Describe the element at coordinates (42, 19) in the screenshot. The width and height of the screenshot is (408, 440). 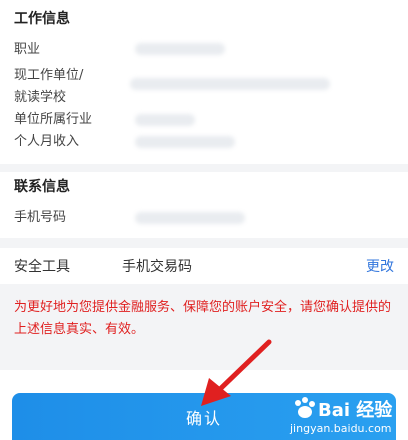
I see `work-info-title: 工作信息` at that location.